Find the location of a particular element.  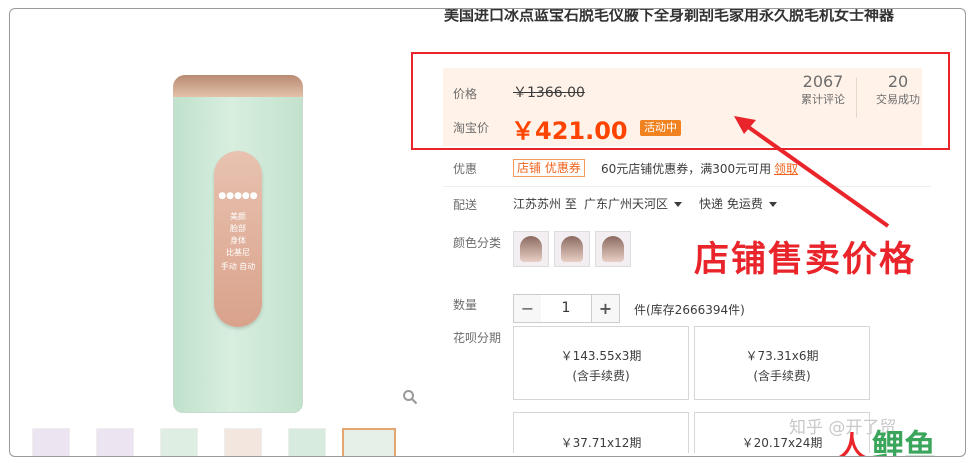

quantity-input: 1 is located at coordinates (566, 308).